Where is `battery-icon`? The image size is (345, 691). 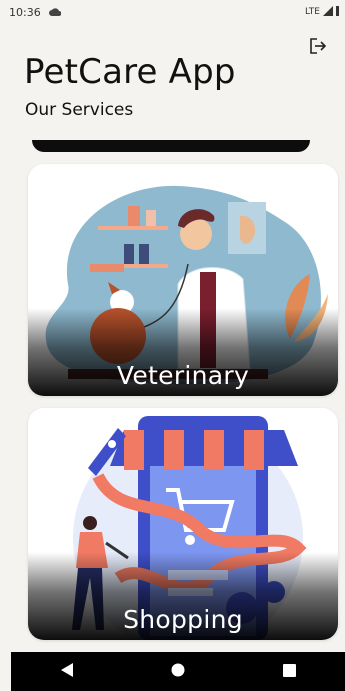
battery-icon is located at coordinates (337, 12).